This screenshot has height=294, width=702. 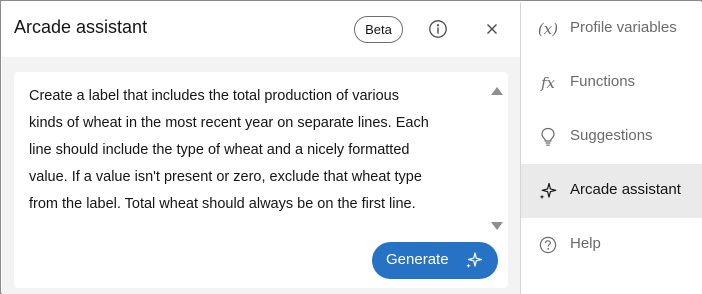 What do you see at coordinates (547, 83) in the screenshot?
I see `function-icon: fx` at bounding box center [547, 83].